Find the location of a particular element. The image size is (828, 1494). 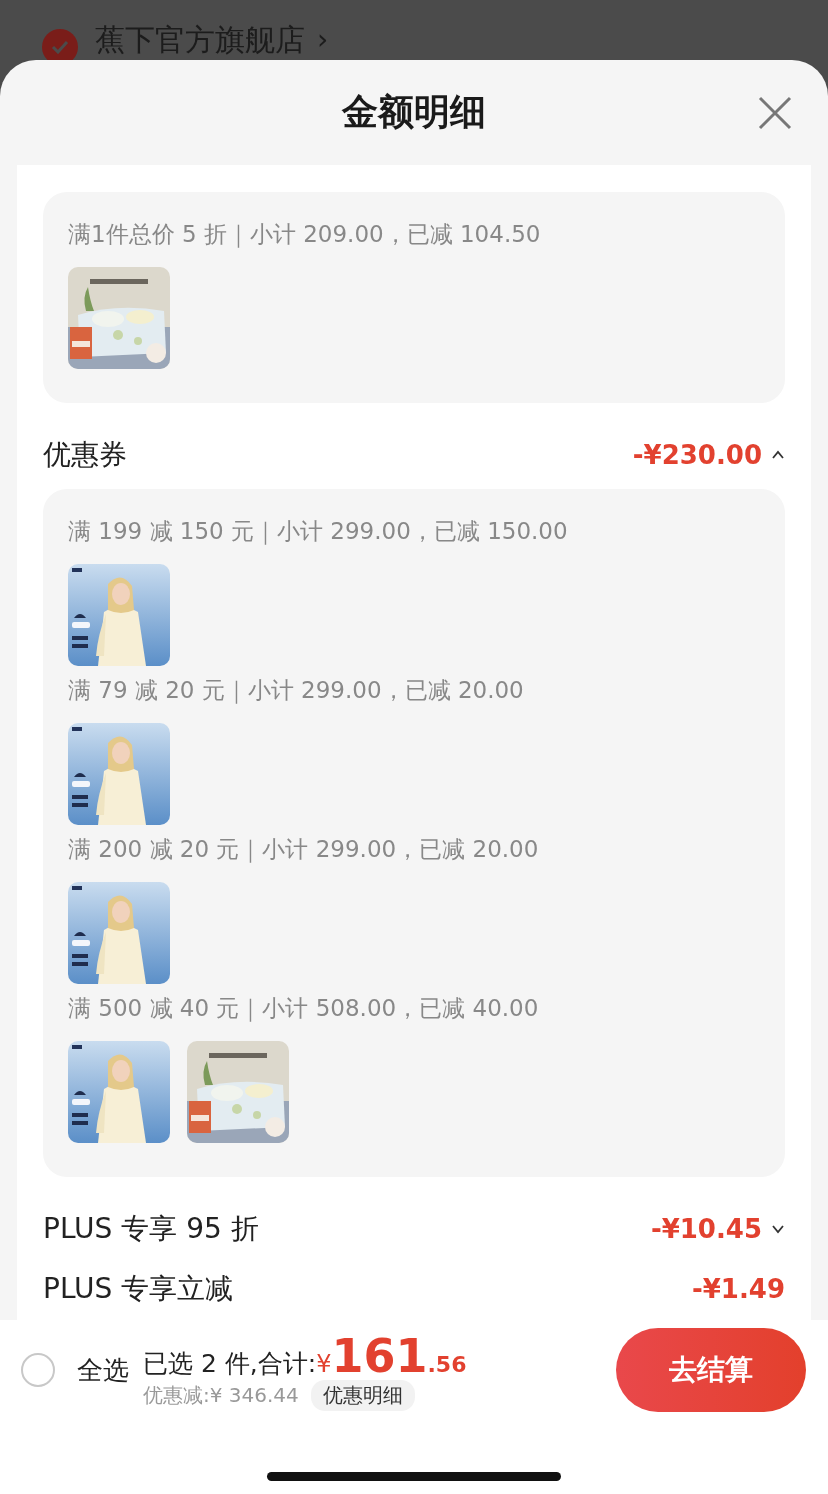

section-title: PLUS 专享 95 折 is located at coordinates (151, 1229).